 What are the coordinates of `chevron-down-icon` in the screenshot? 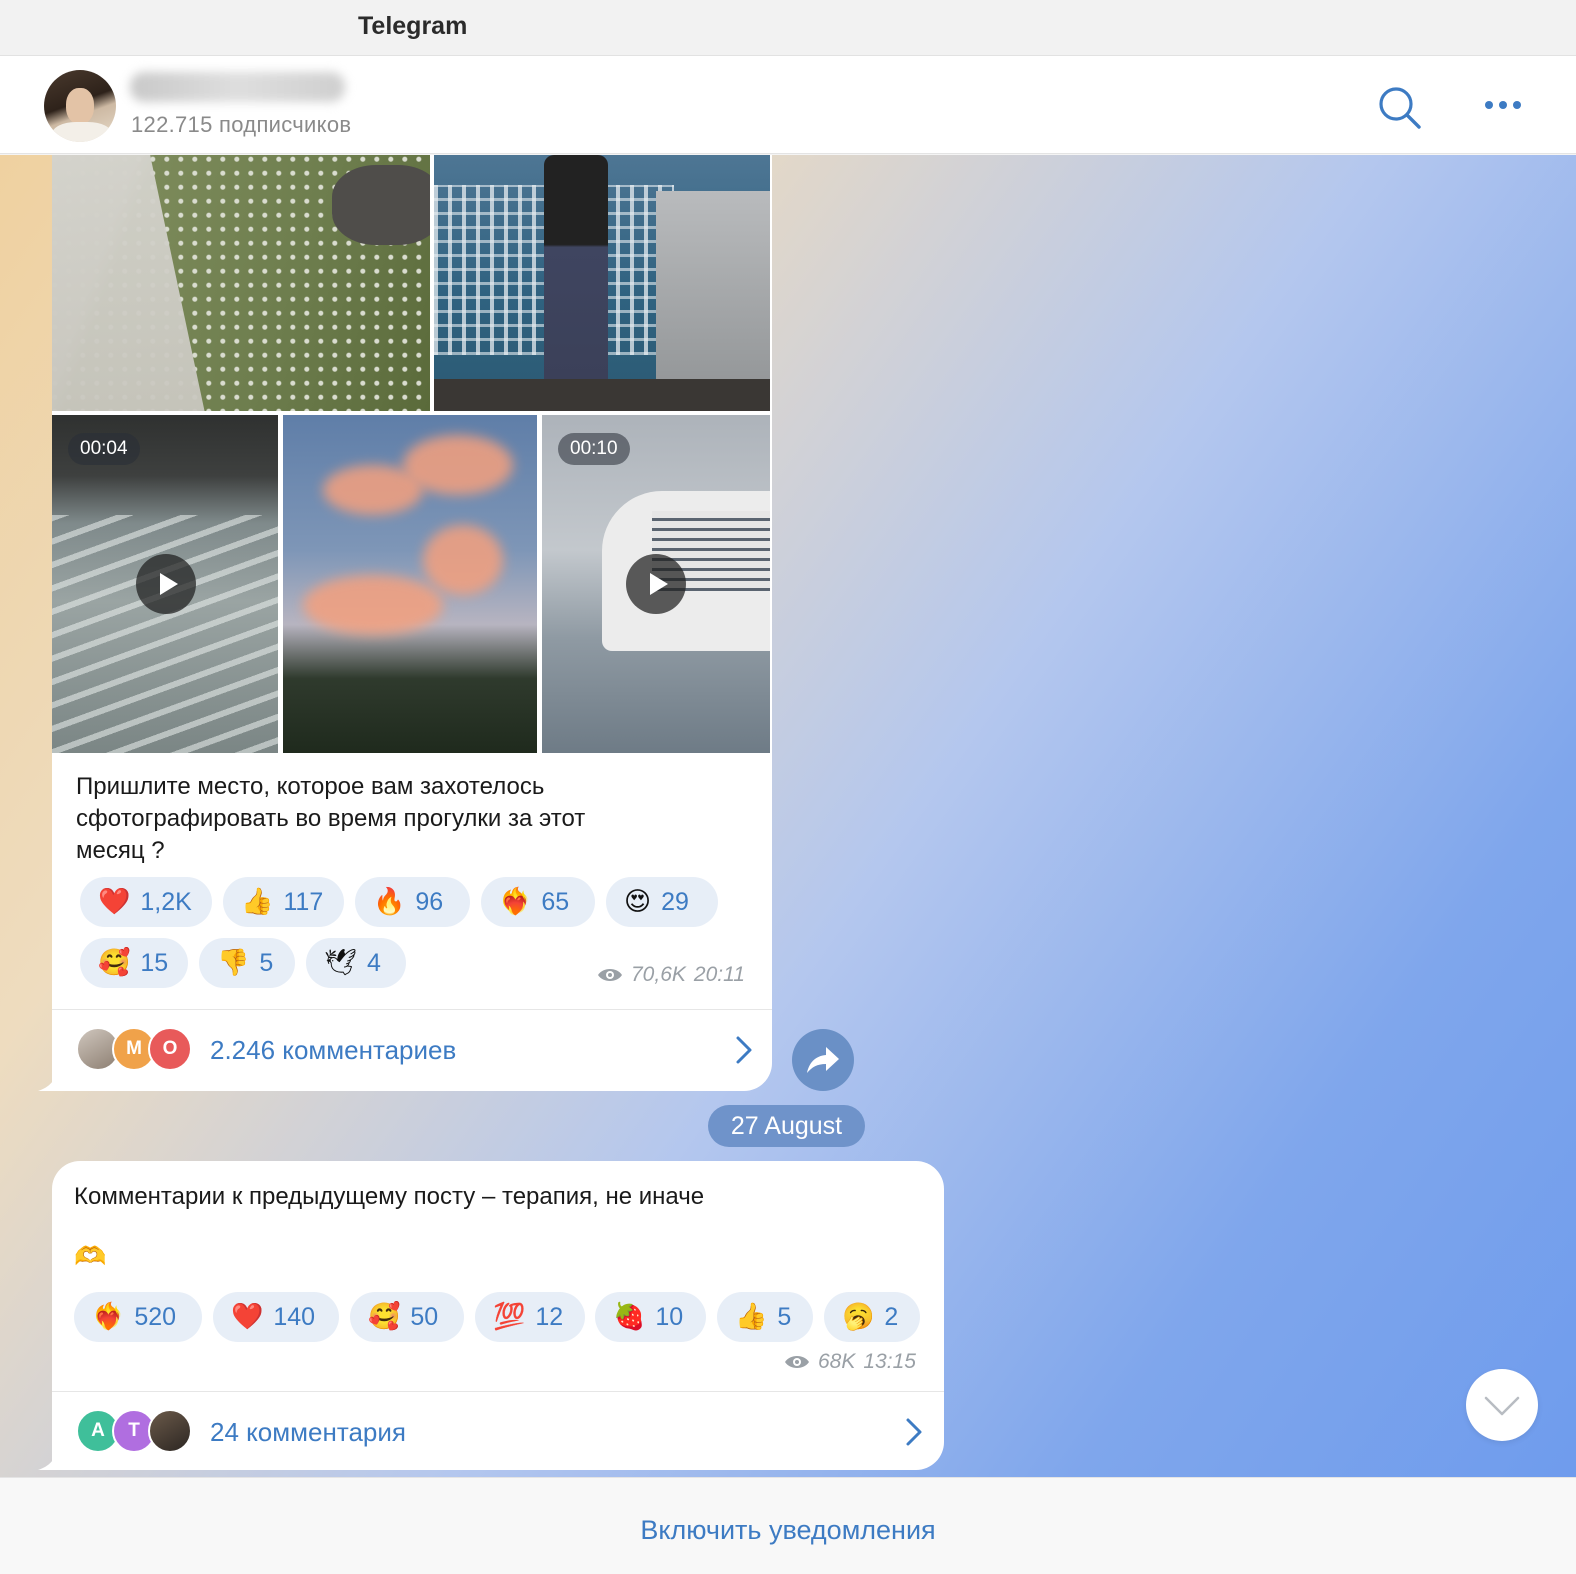 It's located at (1502, 1406).